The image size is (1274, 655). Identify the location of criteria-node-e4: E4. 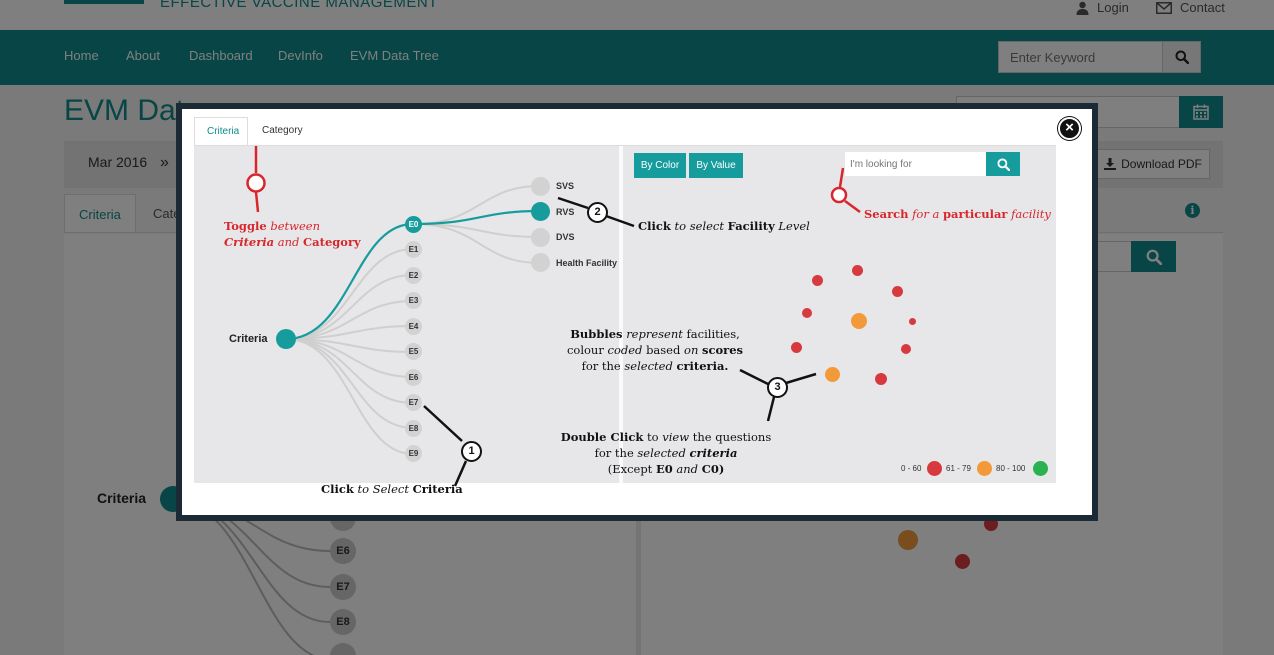
(413, 326).